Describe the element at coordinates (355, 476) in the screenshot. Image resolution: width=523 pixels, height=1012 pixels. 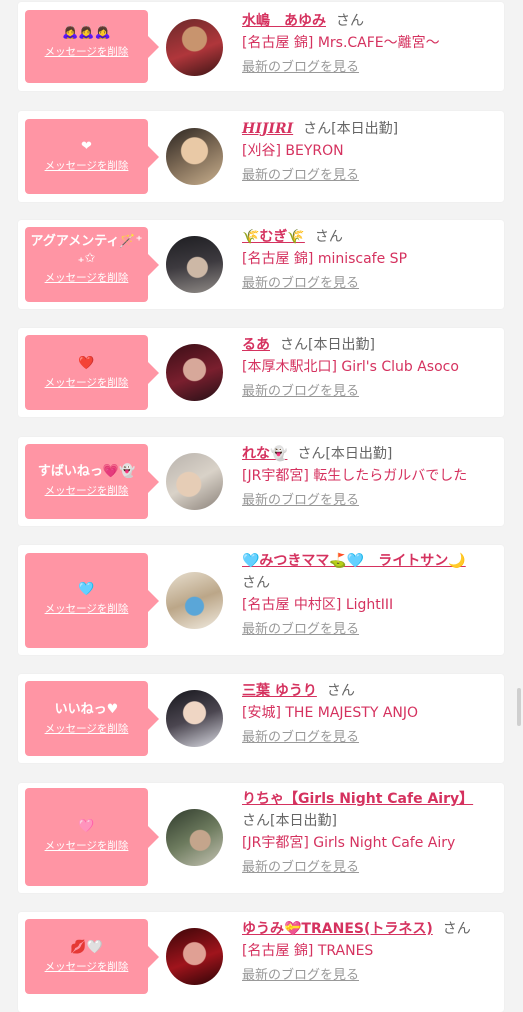
I see `shop-label: [JR宇都宮] 転生したらガルバでした` at that location.